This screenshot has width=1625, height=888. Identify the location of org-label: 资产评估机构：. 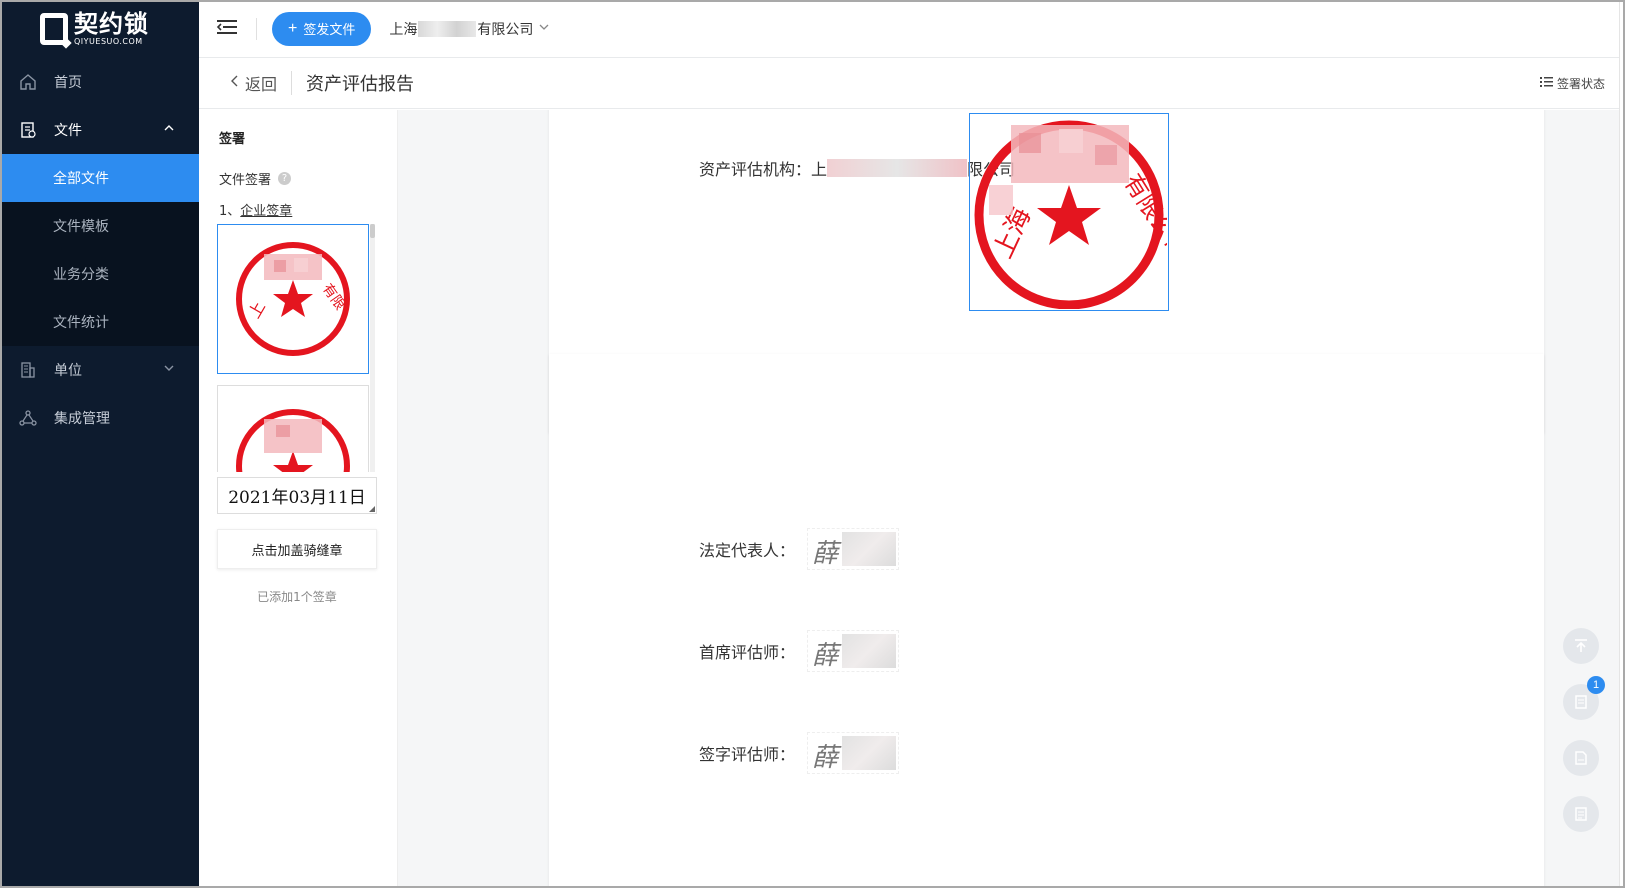
(755, 169).